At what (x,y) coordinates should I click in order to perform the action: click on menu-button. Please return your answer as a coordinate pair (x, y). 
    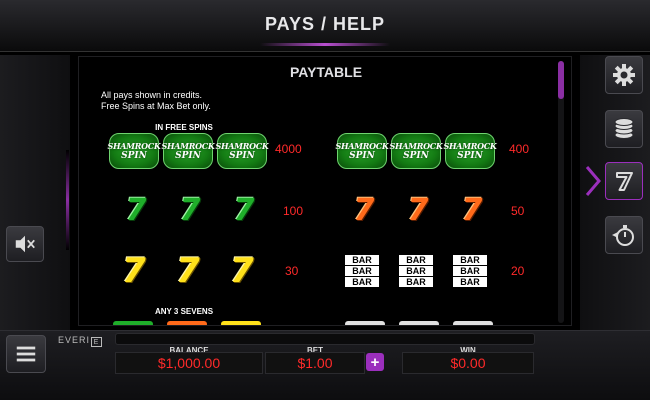
    Looking at the image, I should click on (26, 354).